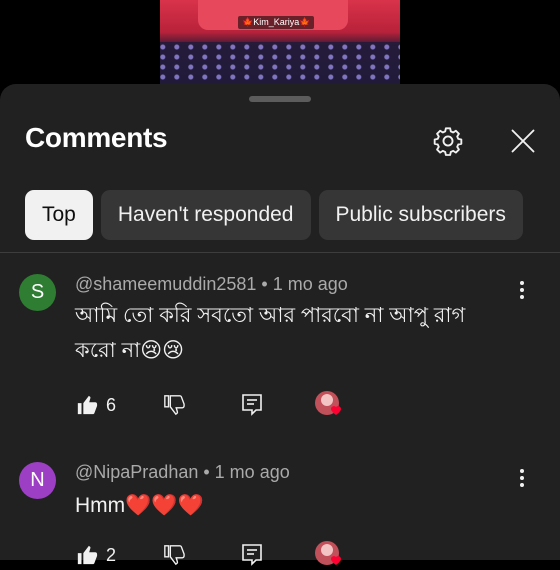 The width and height of the screenshot is (560, 570). Describe the element at coordinates (280, 63) in the screenshot. I see `crowd-lights` at that location.